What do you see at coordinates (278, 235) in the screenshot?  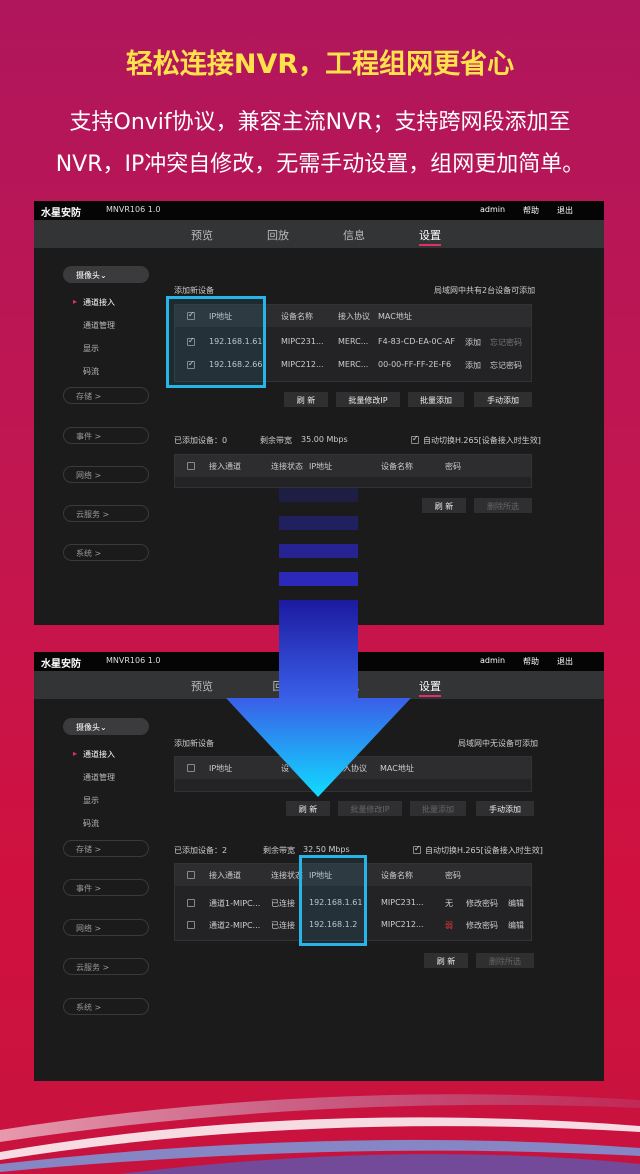 I see `tab-playback: 回放` at bounding box center [278, 235].